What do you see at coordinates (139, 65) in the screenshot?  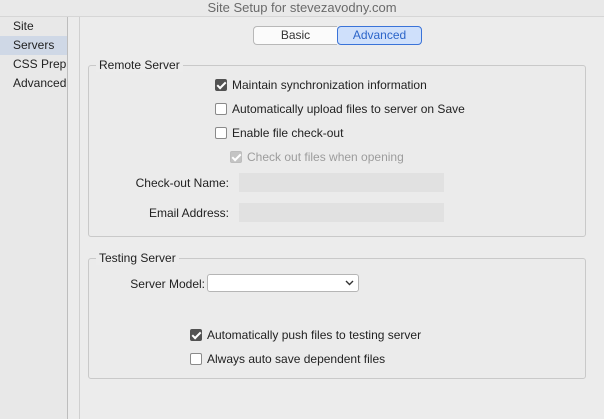 I see `remote-server-title: Remote Server` at bounding box center [139, 65].